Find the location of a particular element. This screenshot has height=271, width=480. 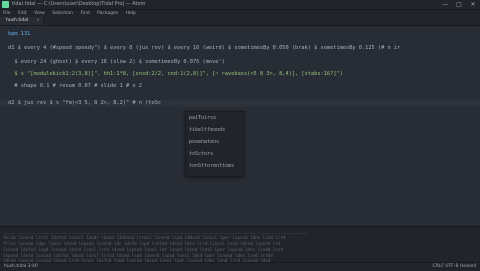

autocomplete-item: pooenatens is located at coordinates (204, 142).